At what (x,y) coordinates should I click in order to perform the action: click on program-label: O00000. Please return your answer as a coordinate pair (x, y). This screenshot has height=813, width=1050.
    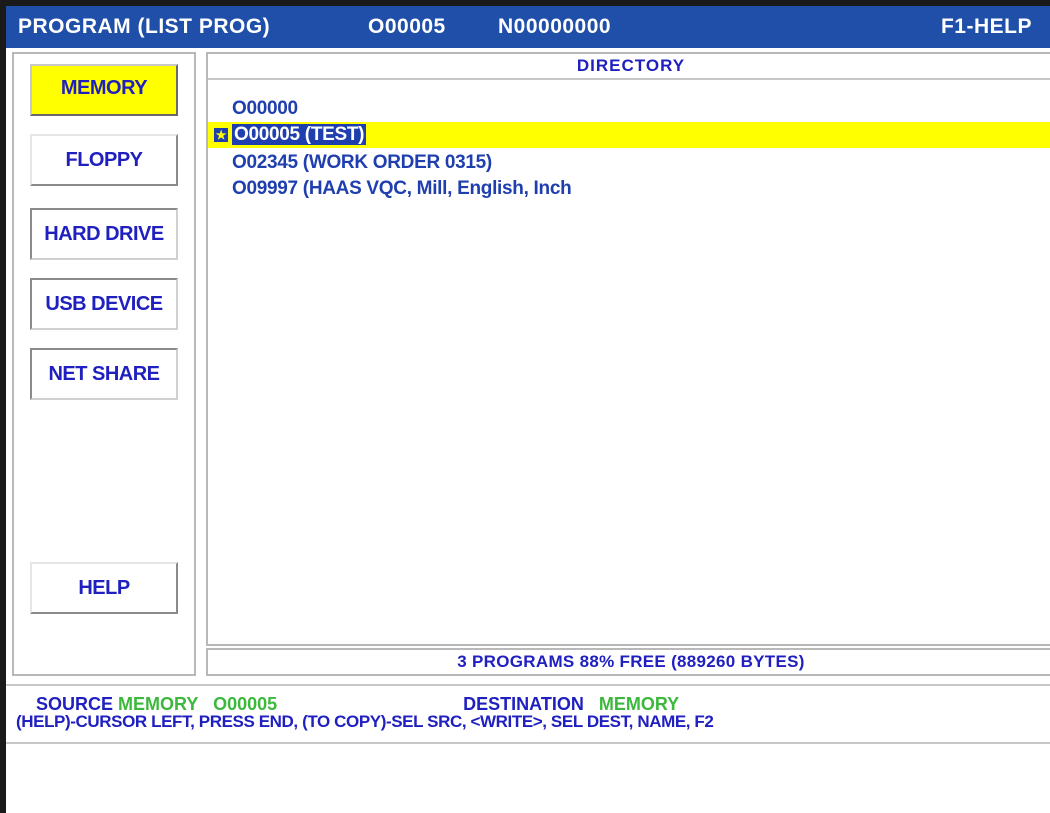
    Looking at the image, I should click on (265, 108).